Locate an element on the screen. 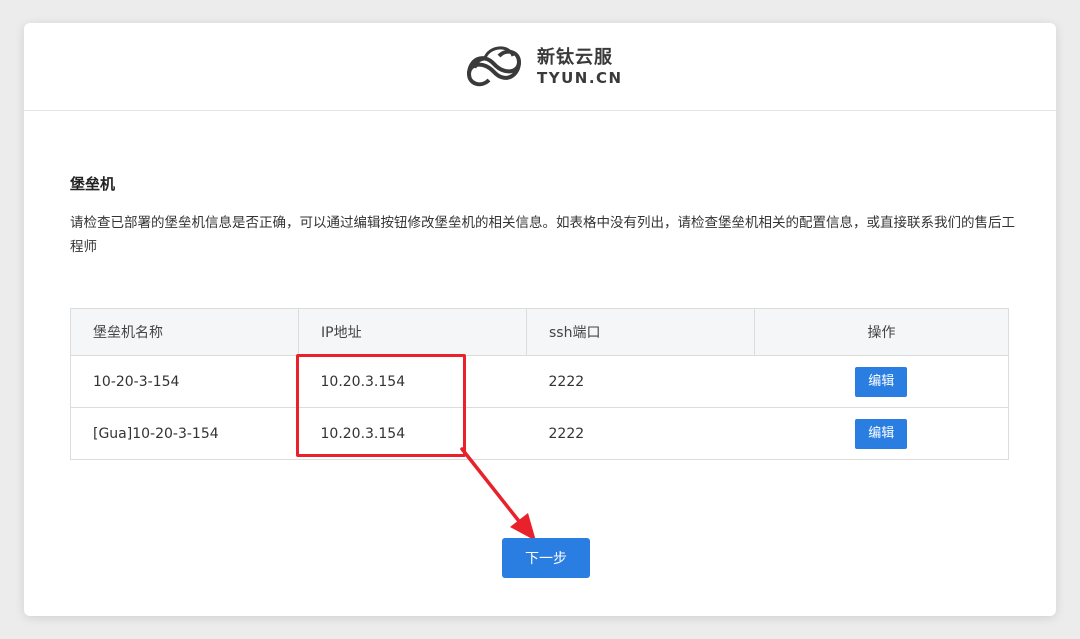 Image resolution: width=1080 pixels, height=639 pixels. header-ssh-port: ssh端口 is located at coordinates (640, 332).